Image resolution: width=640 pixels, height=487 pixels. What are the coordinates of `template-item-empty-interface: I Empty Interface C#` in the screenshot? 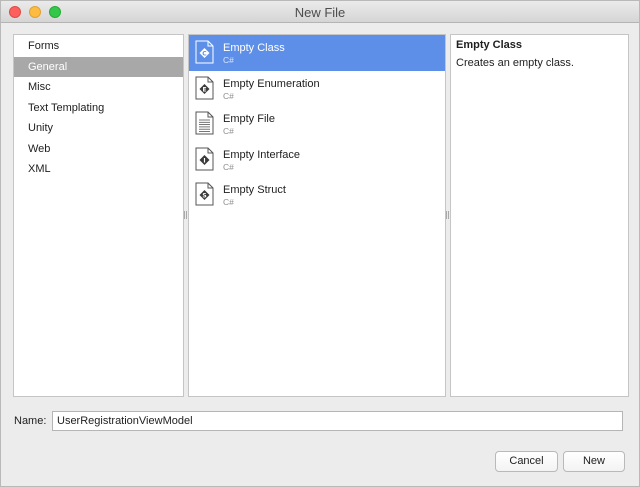 It's located at (317, 160).